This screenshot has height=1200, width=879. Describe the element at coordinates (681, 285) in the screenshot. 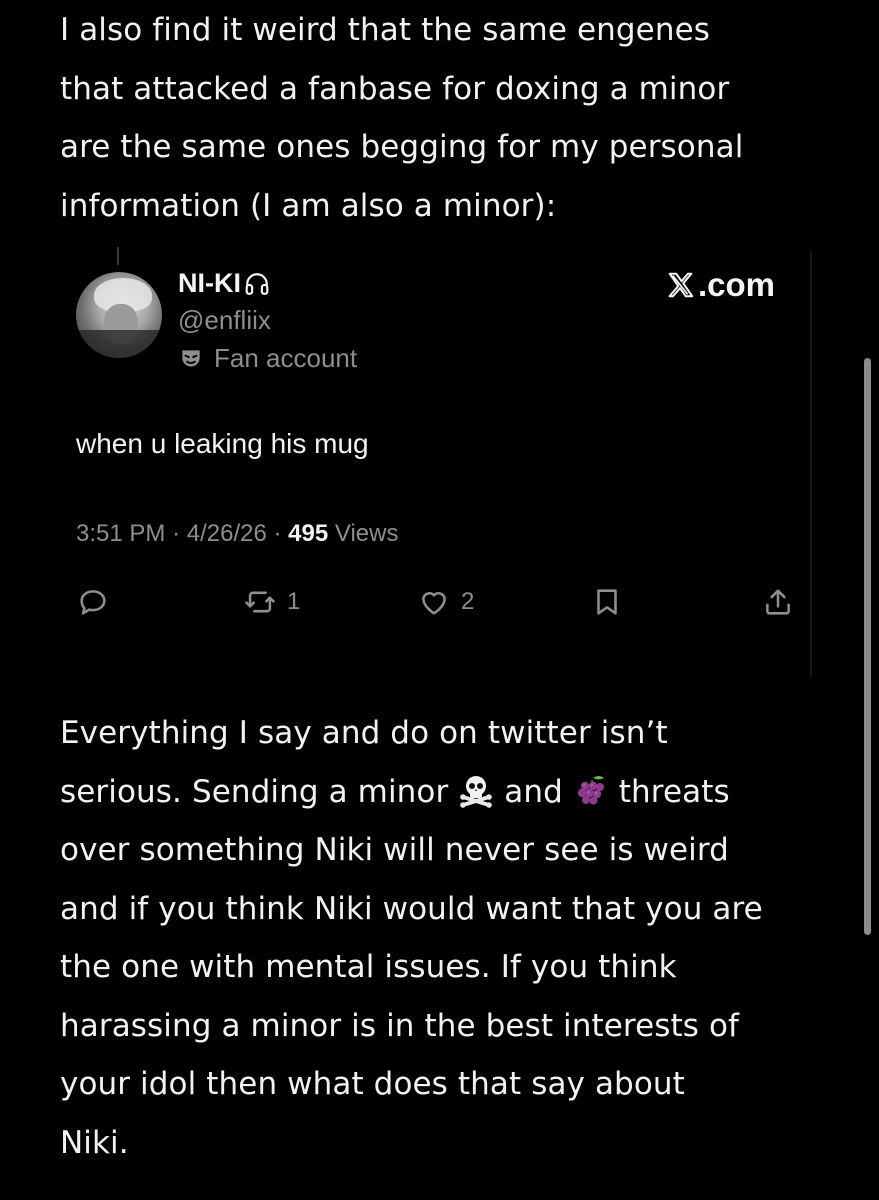

I see `x-logo-icon` at that location.